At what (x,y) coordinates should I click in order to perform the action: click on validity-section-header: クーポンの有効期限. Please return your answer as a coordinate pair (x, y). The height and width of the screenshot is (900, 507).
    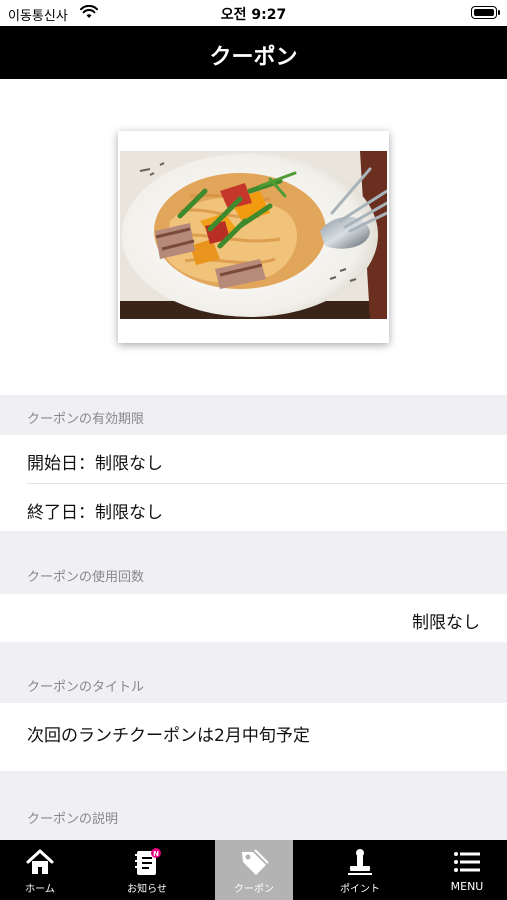
    Looking at the image, I should click on (253, 415).